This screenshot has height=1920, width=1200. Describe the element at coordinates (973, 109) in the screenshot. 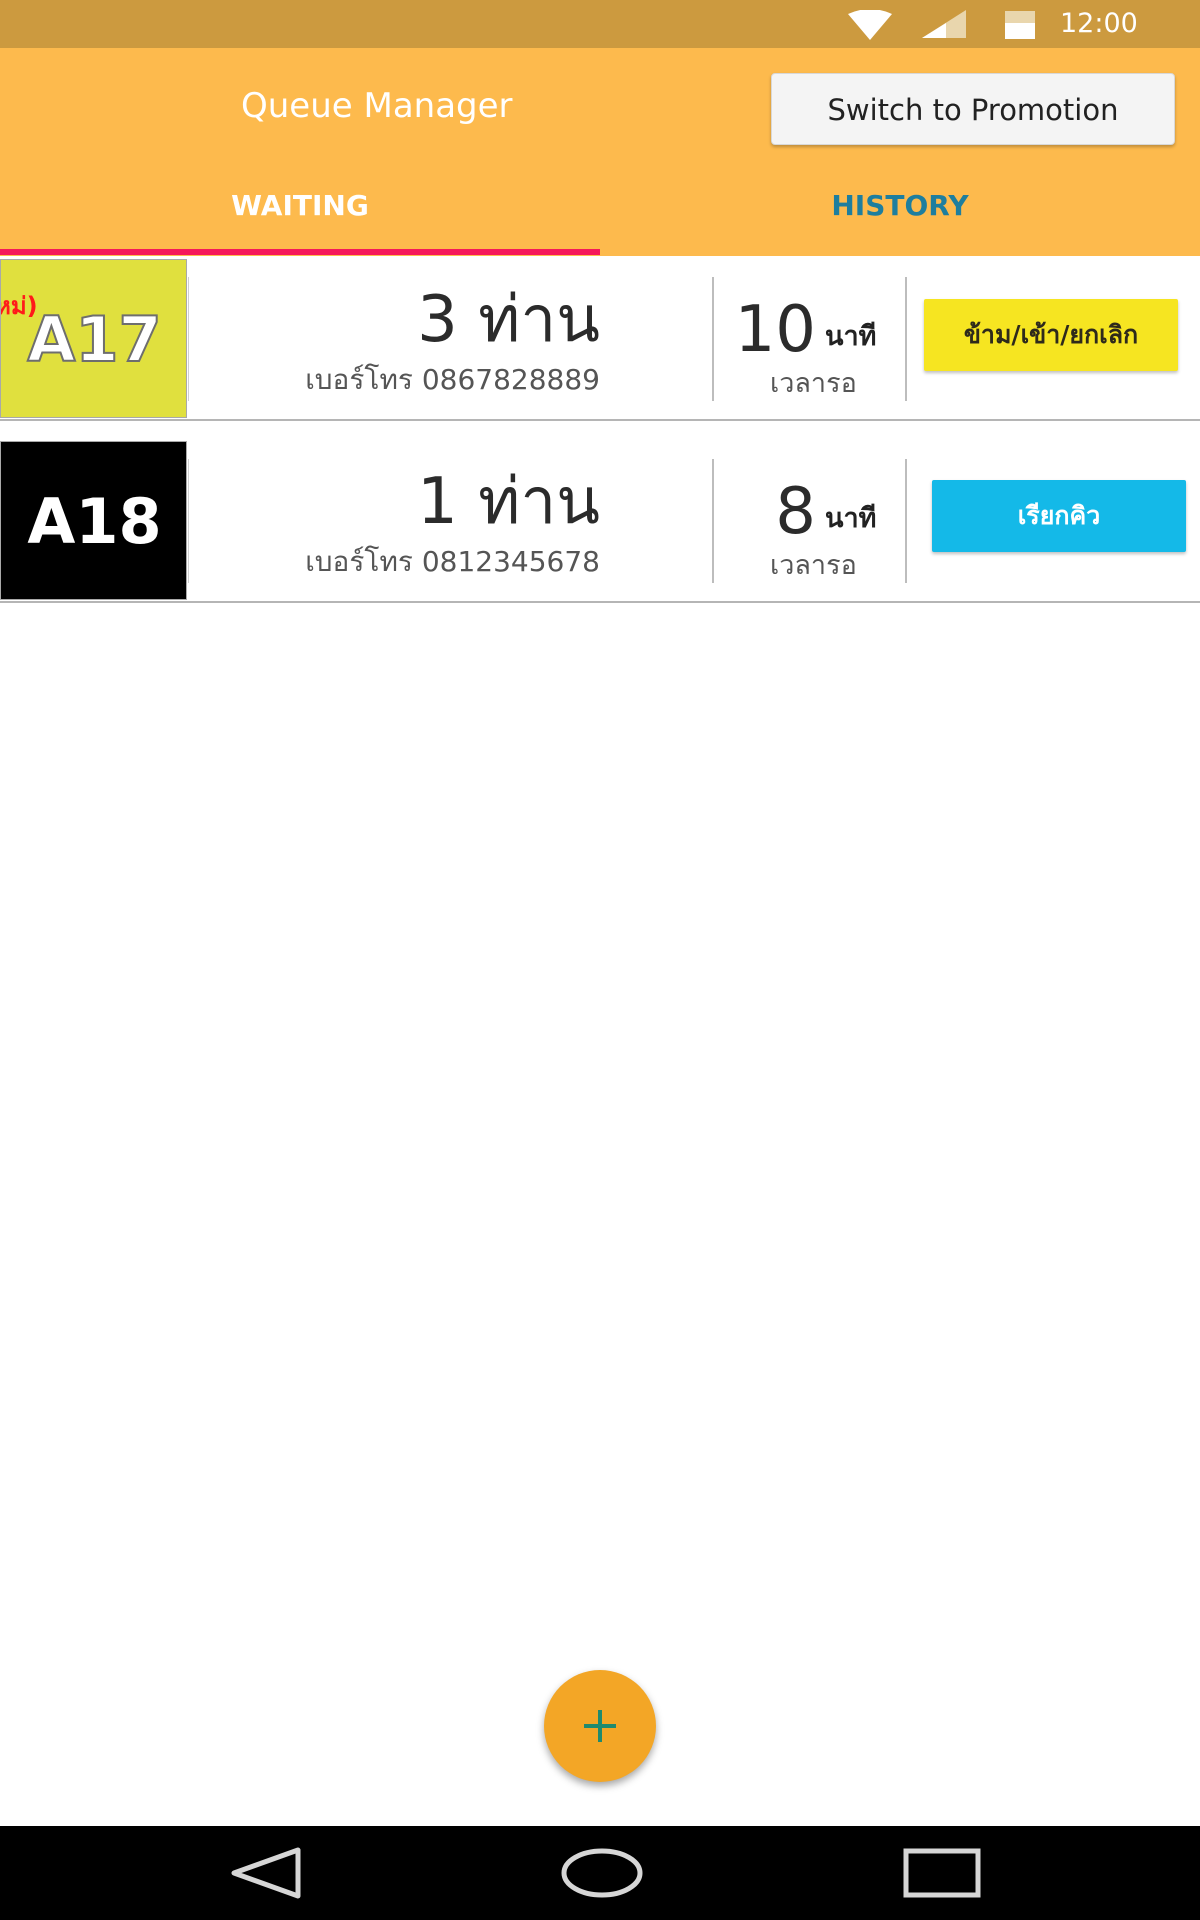

I see `switch-to-promotion-button: Switch to Promotion` at that location.